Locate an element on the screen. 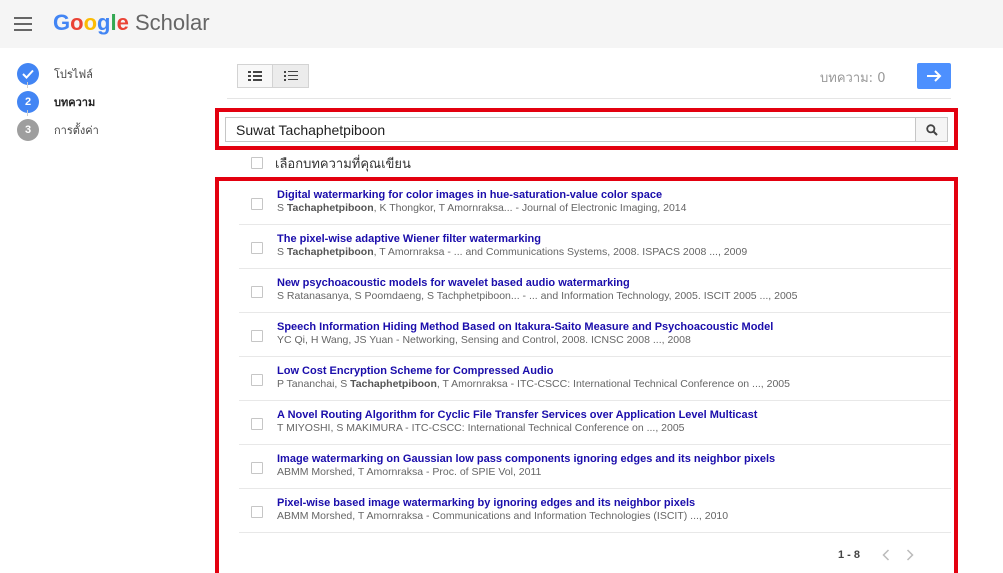  step-number: 3 is located at coordinates (28, 130).